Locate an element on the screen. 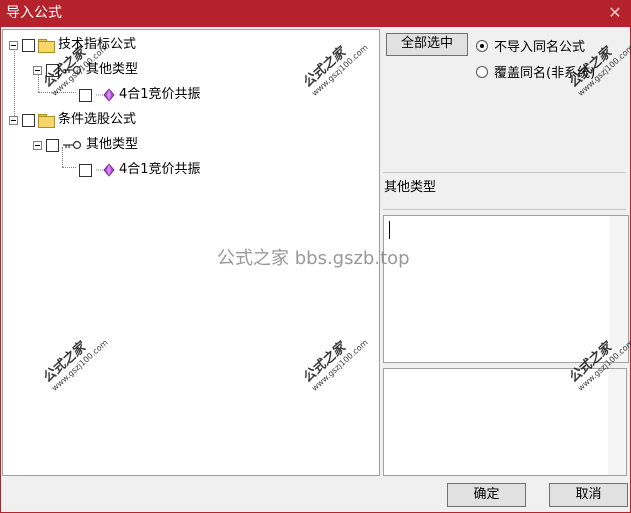 This screenshot has width=631, height=513. formula-type-label: 其他类型 is located at coordinates (410, 187).